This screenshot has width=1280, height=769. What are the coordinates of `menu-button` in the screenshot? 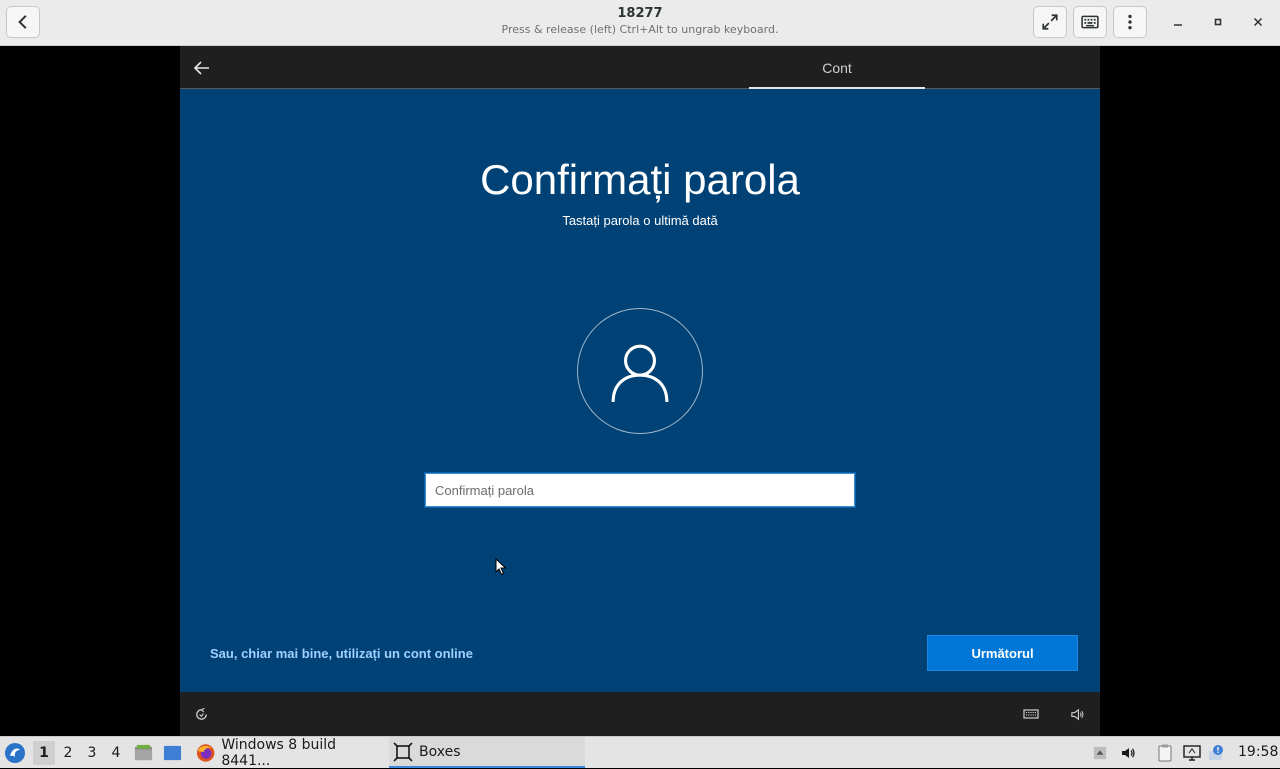 It's located at (1130, 22).